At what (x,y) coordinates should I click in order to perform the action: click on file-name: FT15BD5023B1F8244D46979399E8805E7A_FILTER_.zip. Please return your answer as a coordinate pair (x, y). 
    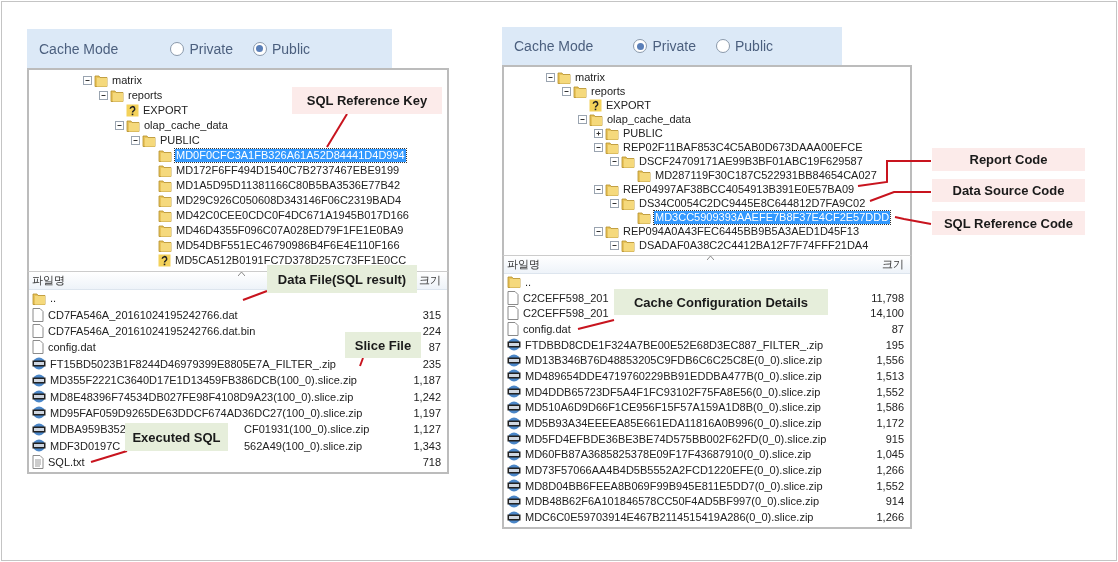
    Looking at the image, I should click on (193, 363).